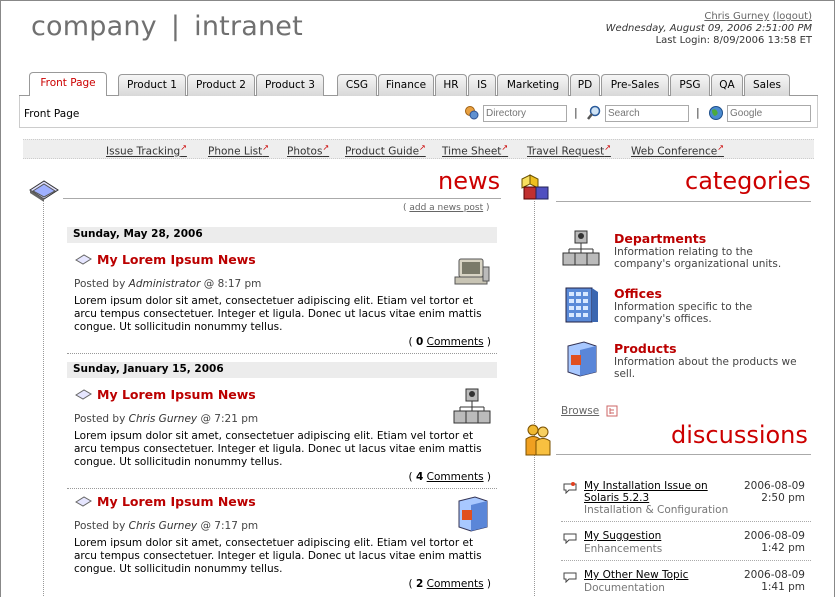 The height and width of the screenshot is (597, 835). I want to click on news-day-header: Sunday, May 28, 2006, so click(282, 235).